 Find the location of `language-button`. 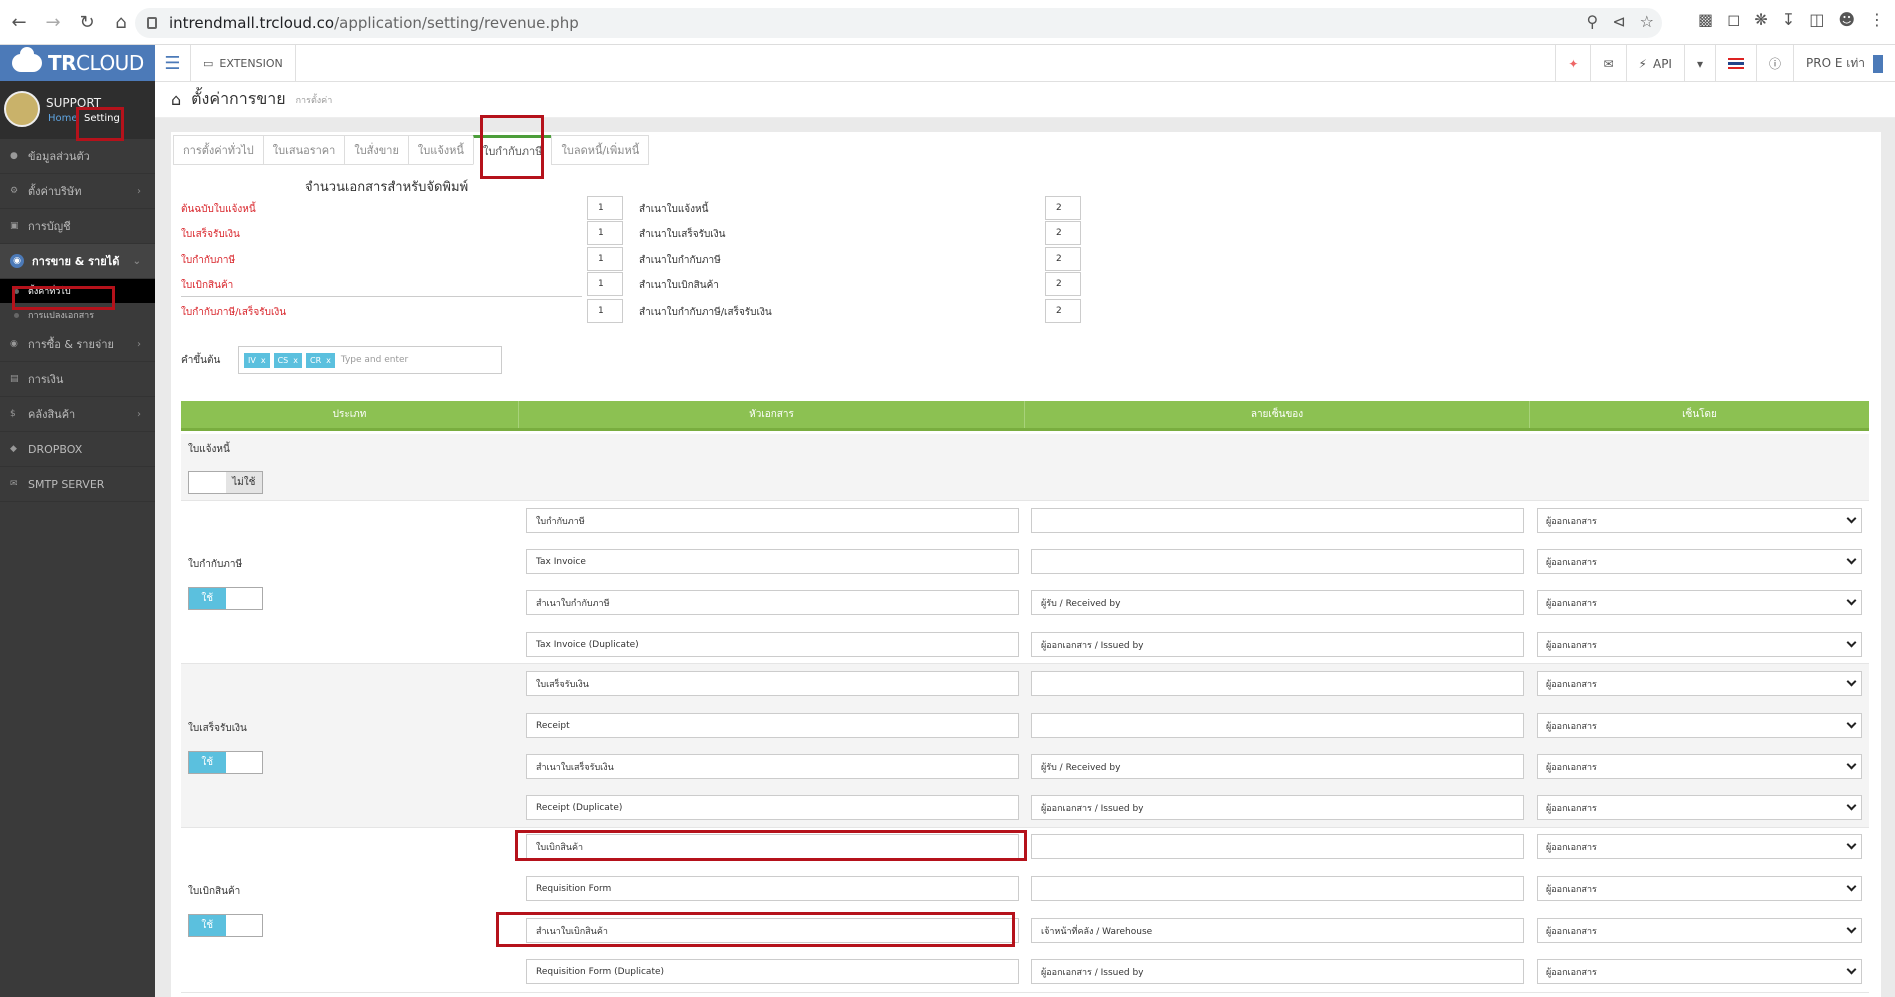

language-button is located at coordinates (1735, 63).